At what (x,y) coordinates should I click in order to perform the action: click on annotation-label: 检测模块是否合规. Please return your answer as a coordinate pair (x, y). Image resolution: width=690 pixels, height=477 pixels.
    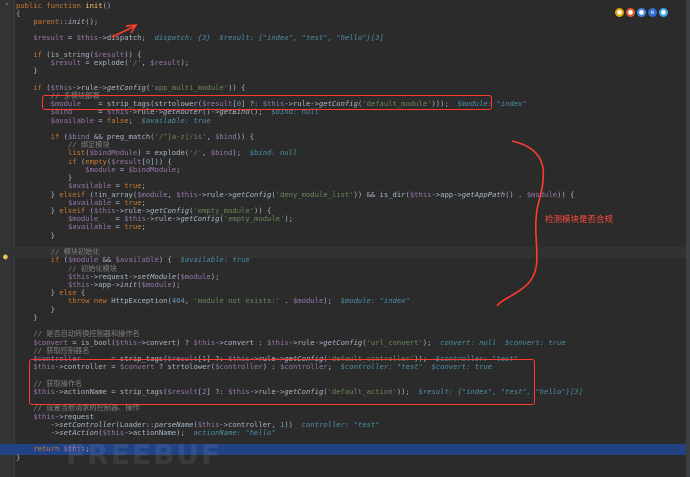
    Looking at the image, I should click on (579, 220).